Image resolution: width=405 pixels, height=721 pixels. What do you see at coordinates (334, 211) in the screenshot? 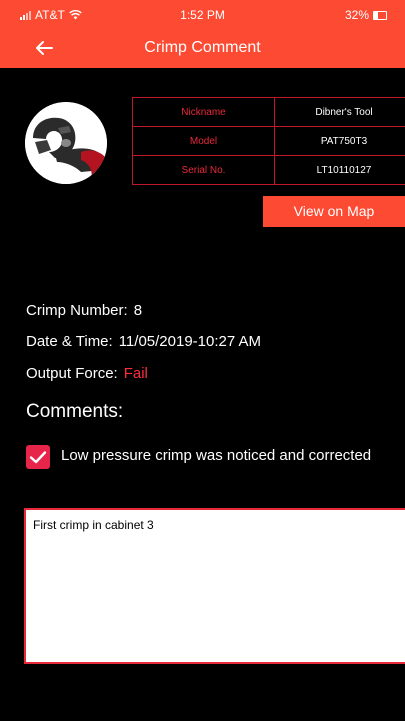
I see `view-on-map-button: View on Map` at bounding box center [334, 211].